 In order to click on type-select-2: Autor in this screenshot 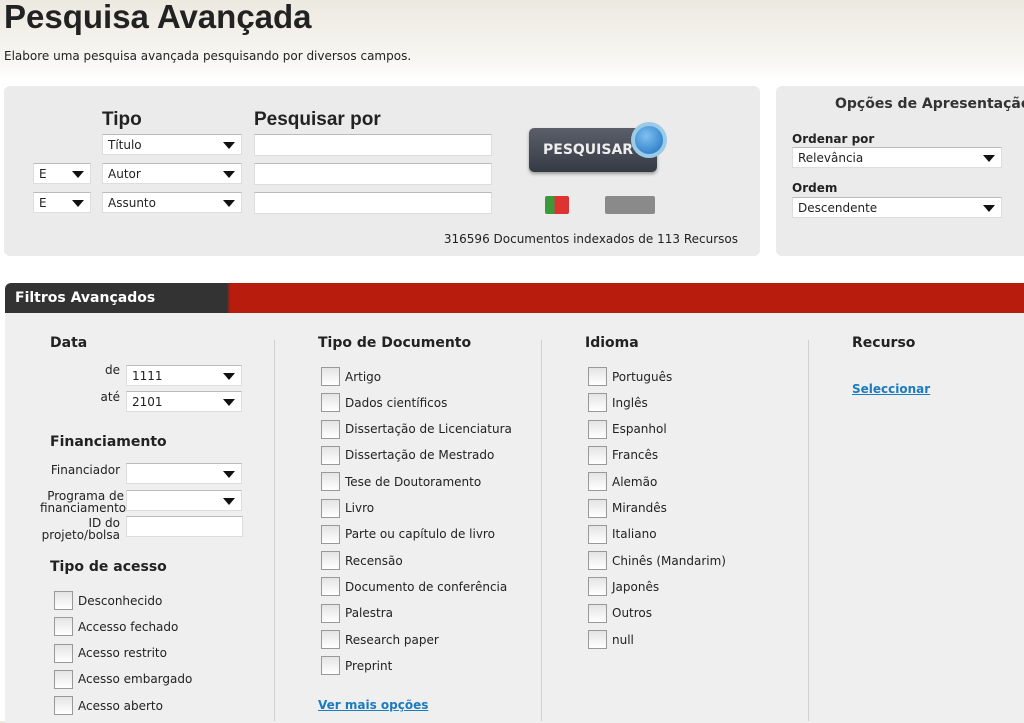, I will do `click(172, 173)`.